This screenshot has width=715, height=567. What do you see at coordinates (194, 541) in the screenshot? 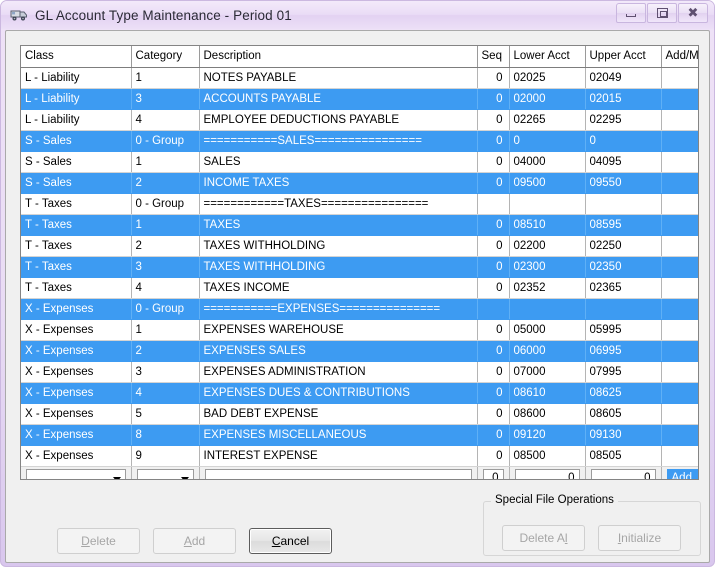
I see `add-button: Add` at bounding box center [194, 541].